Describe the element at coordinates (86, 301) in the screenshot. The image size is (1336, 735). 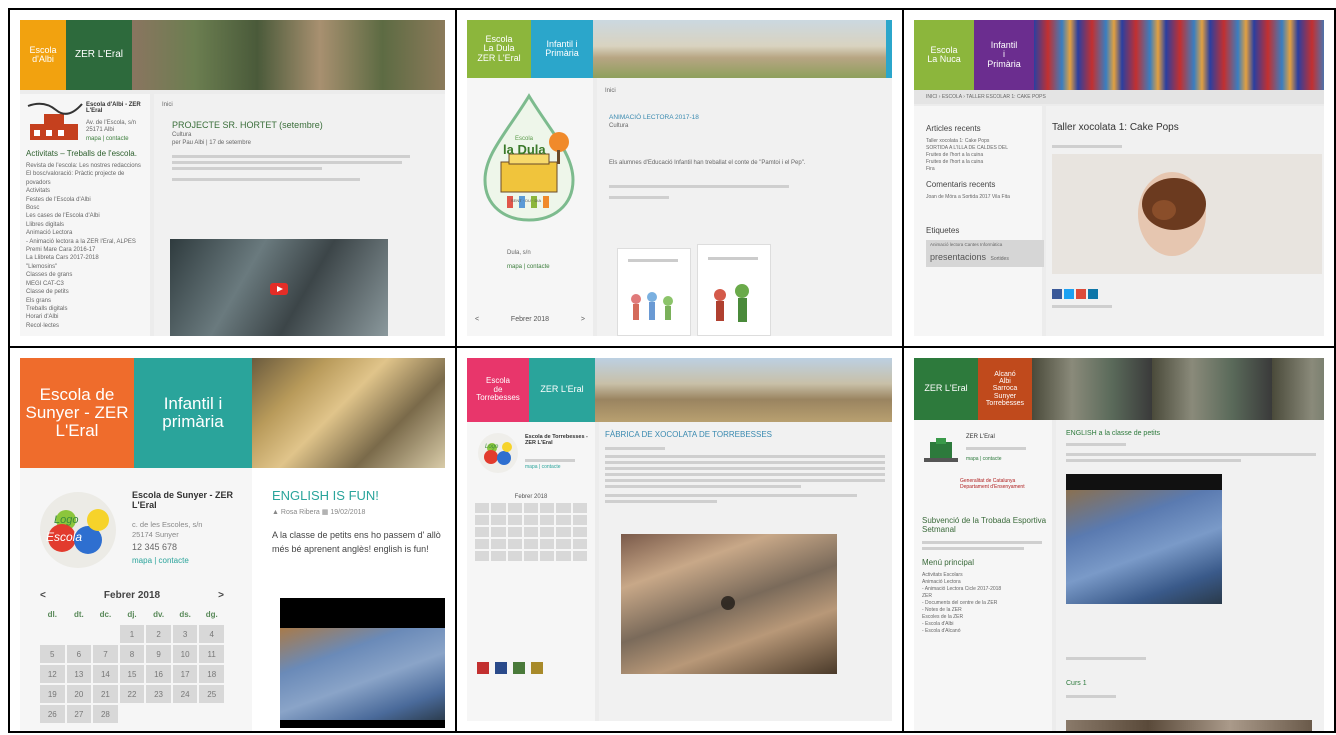
I see `menu-item: Els grans` at that location.